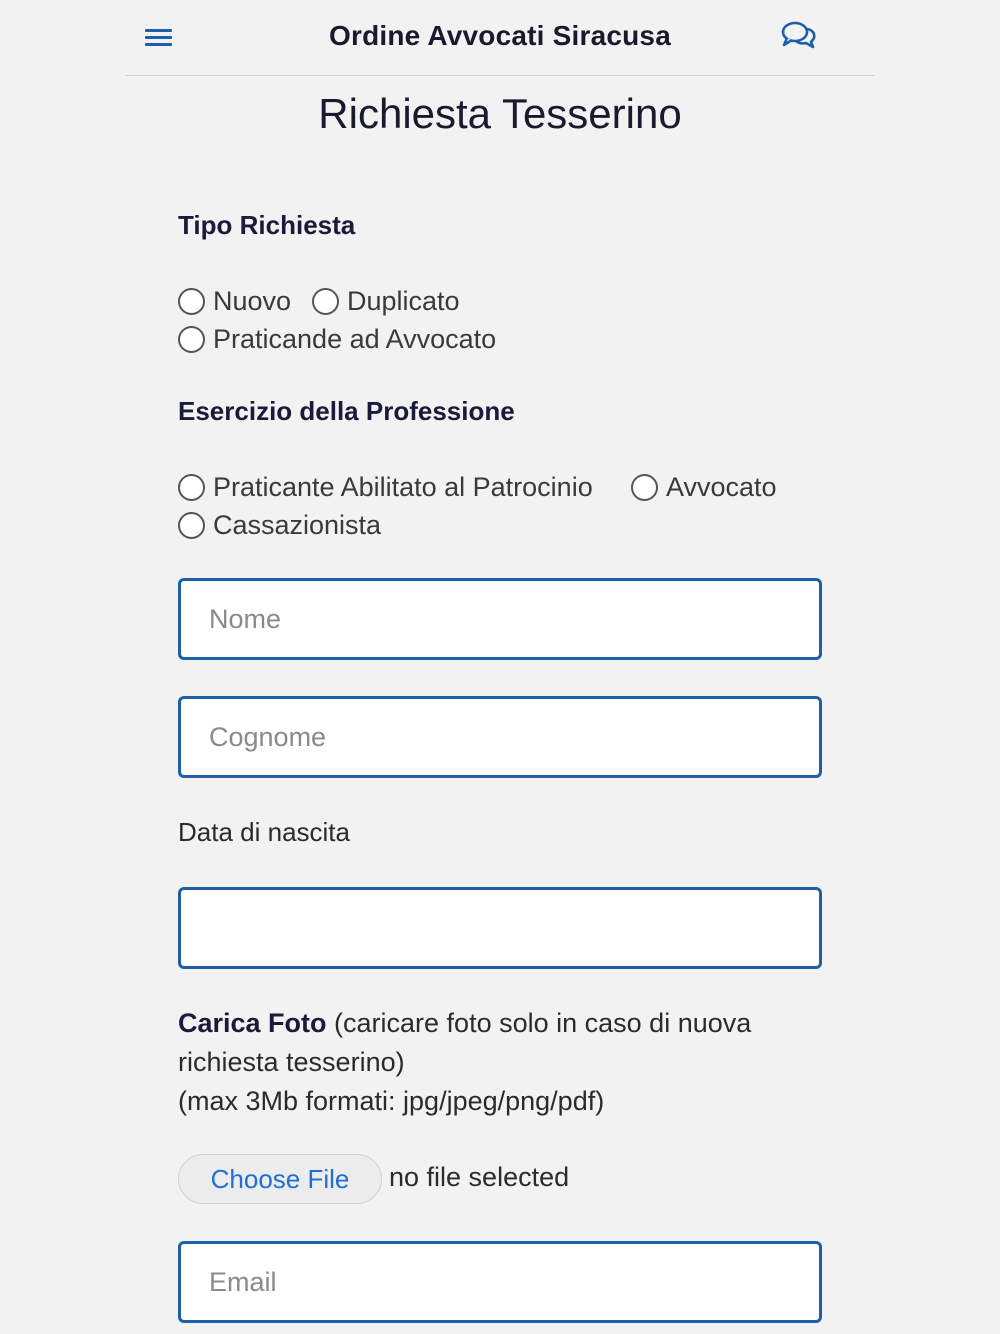 This screenshot has height=1334, width=1000. I want to click on radio-nuovo: Nuovo, so click(234, 301).